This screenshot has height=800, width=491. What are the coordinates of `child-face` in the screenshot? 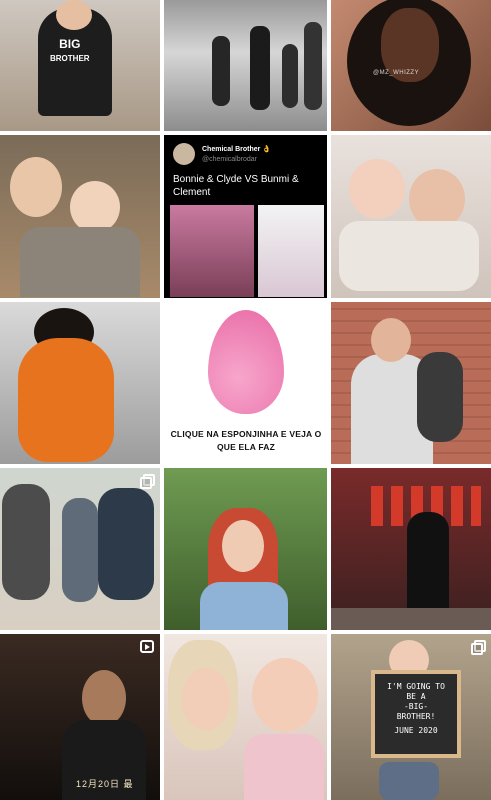 It's located at (74, 15).